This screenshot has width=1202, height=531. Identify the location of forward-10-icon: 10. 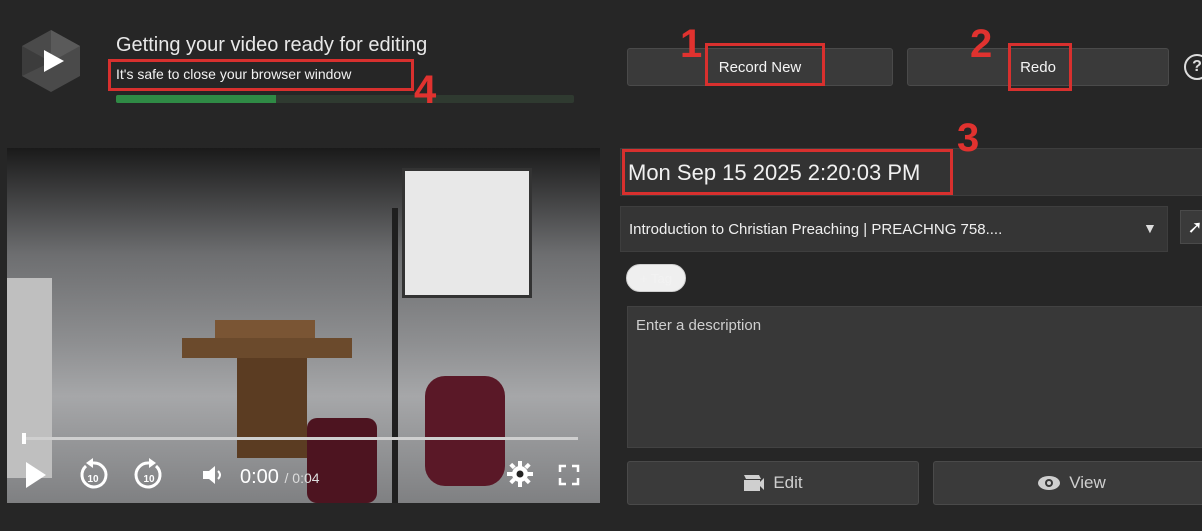
(149, 475).